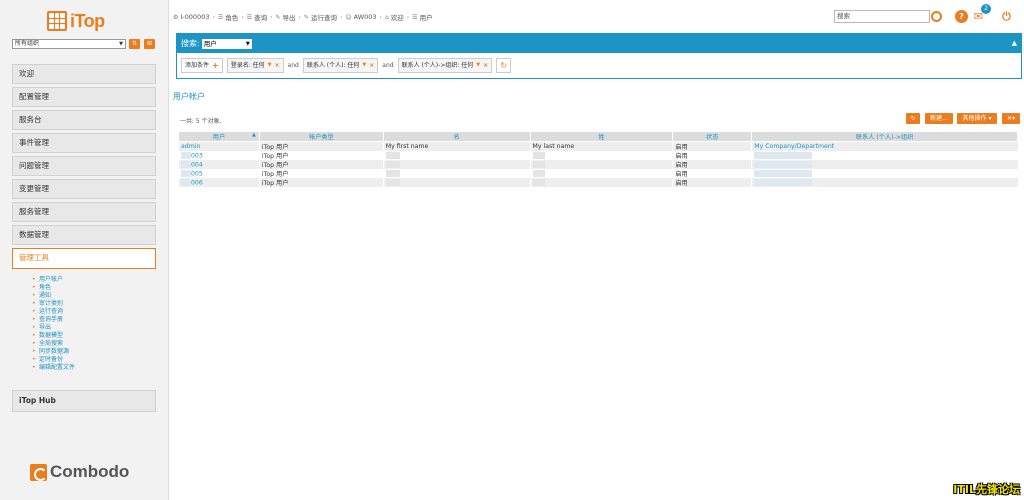  What do you see at coordinates (84, 74) in the screenshot?
I see `menu-welcome: 欢迎` at bounding box center [84, 74].